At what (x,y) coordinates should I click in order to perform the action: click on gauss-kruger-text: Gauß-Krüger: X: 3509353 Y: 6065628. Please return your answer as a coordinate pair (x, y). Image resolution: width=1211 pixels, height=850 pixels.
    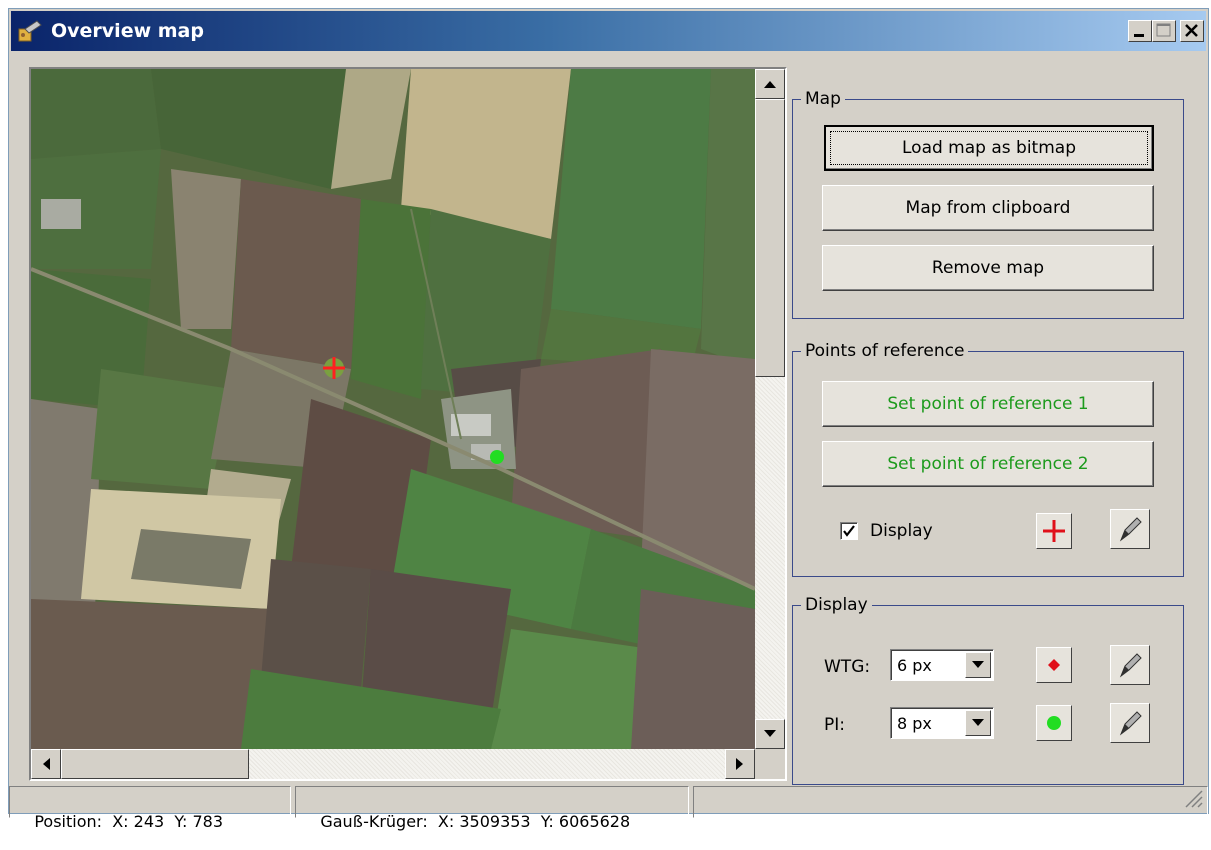
    Looking at the image, I should click on (475, 821).